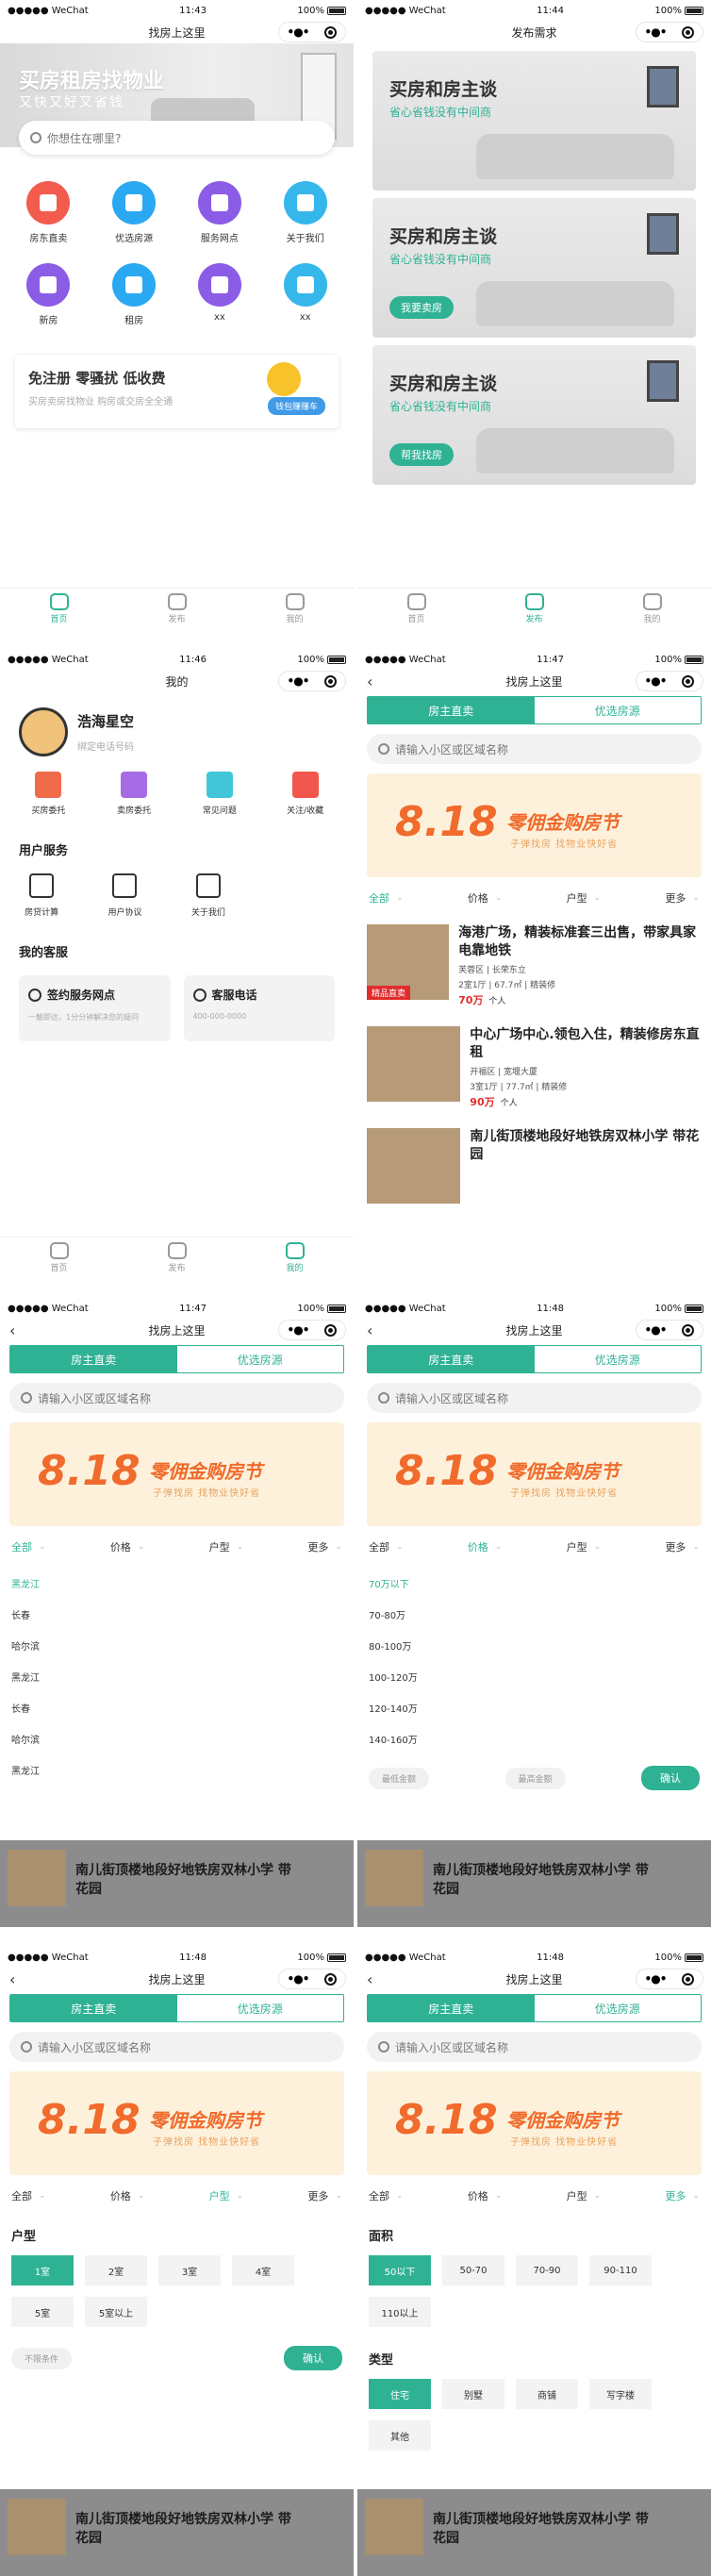 This screenshot has height=2576, width=711. Describe the element at coordinates (620, 2394) in the screenshot. I see `type-option: 写字楼` at that location.